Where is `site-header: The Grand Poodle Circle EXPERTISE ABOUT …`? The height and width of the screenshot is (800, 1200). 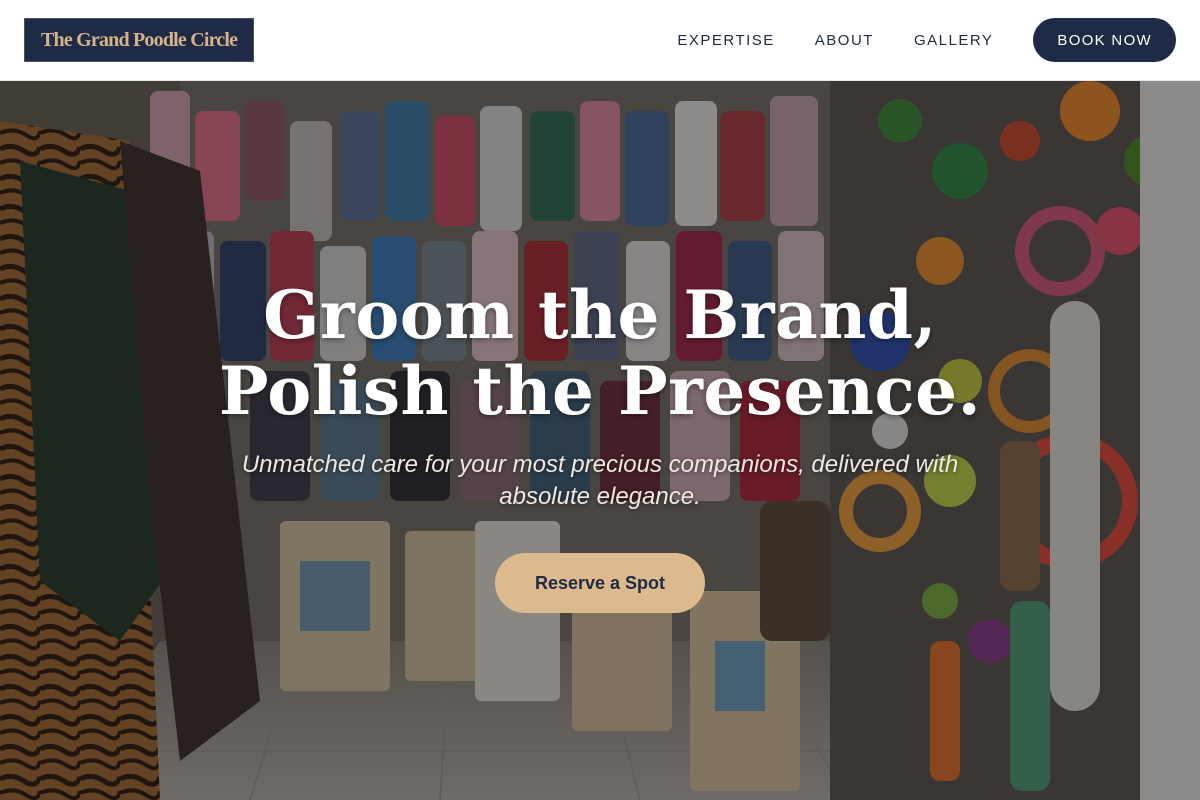 site-header: The Grand Poodle Circle EXPERTISE ABOUT … is located at coordinates (600, 40).